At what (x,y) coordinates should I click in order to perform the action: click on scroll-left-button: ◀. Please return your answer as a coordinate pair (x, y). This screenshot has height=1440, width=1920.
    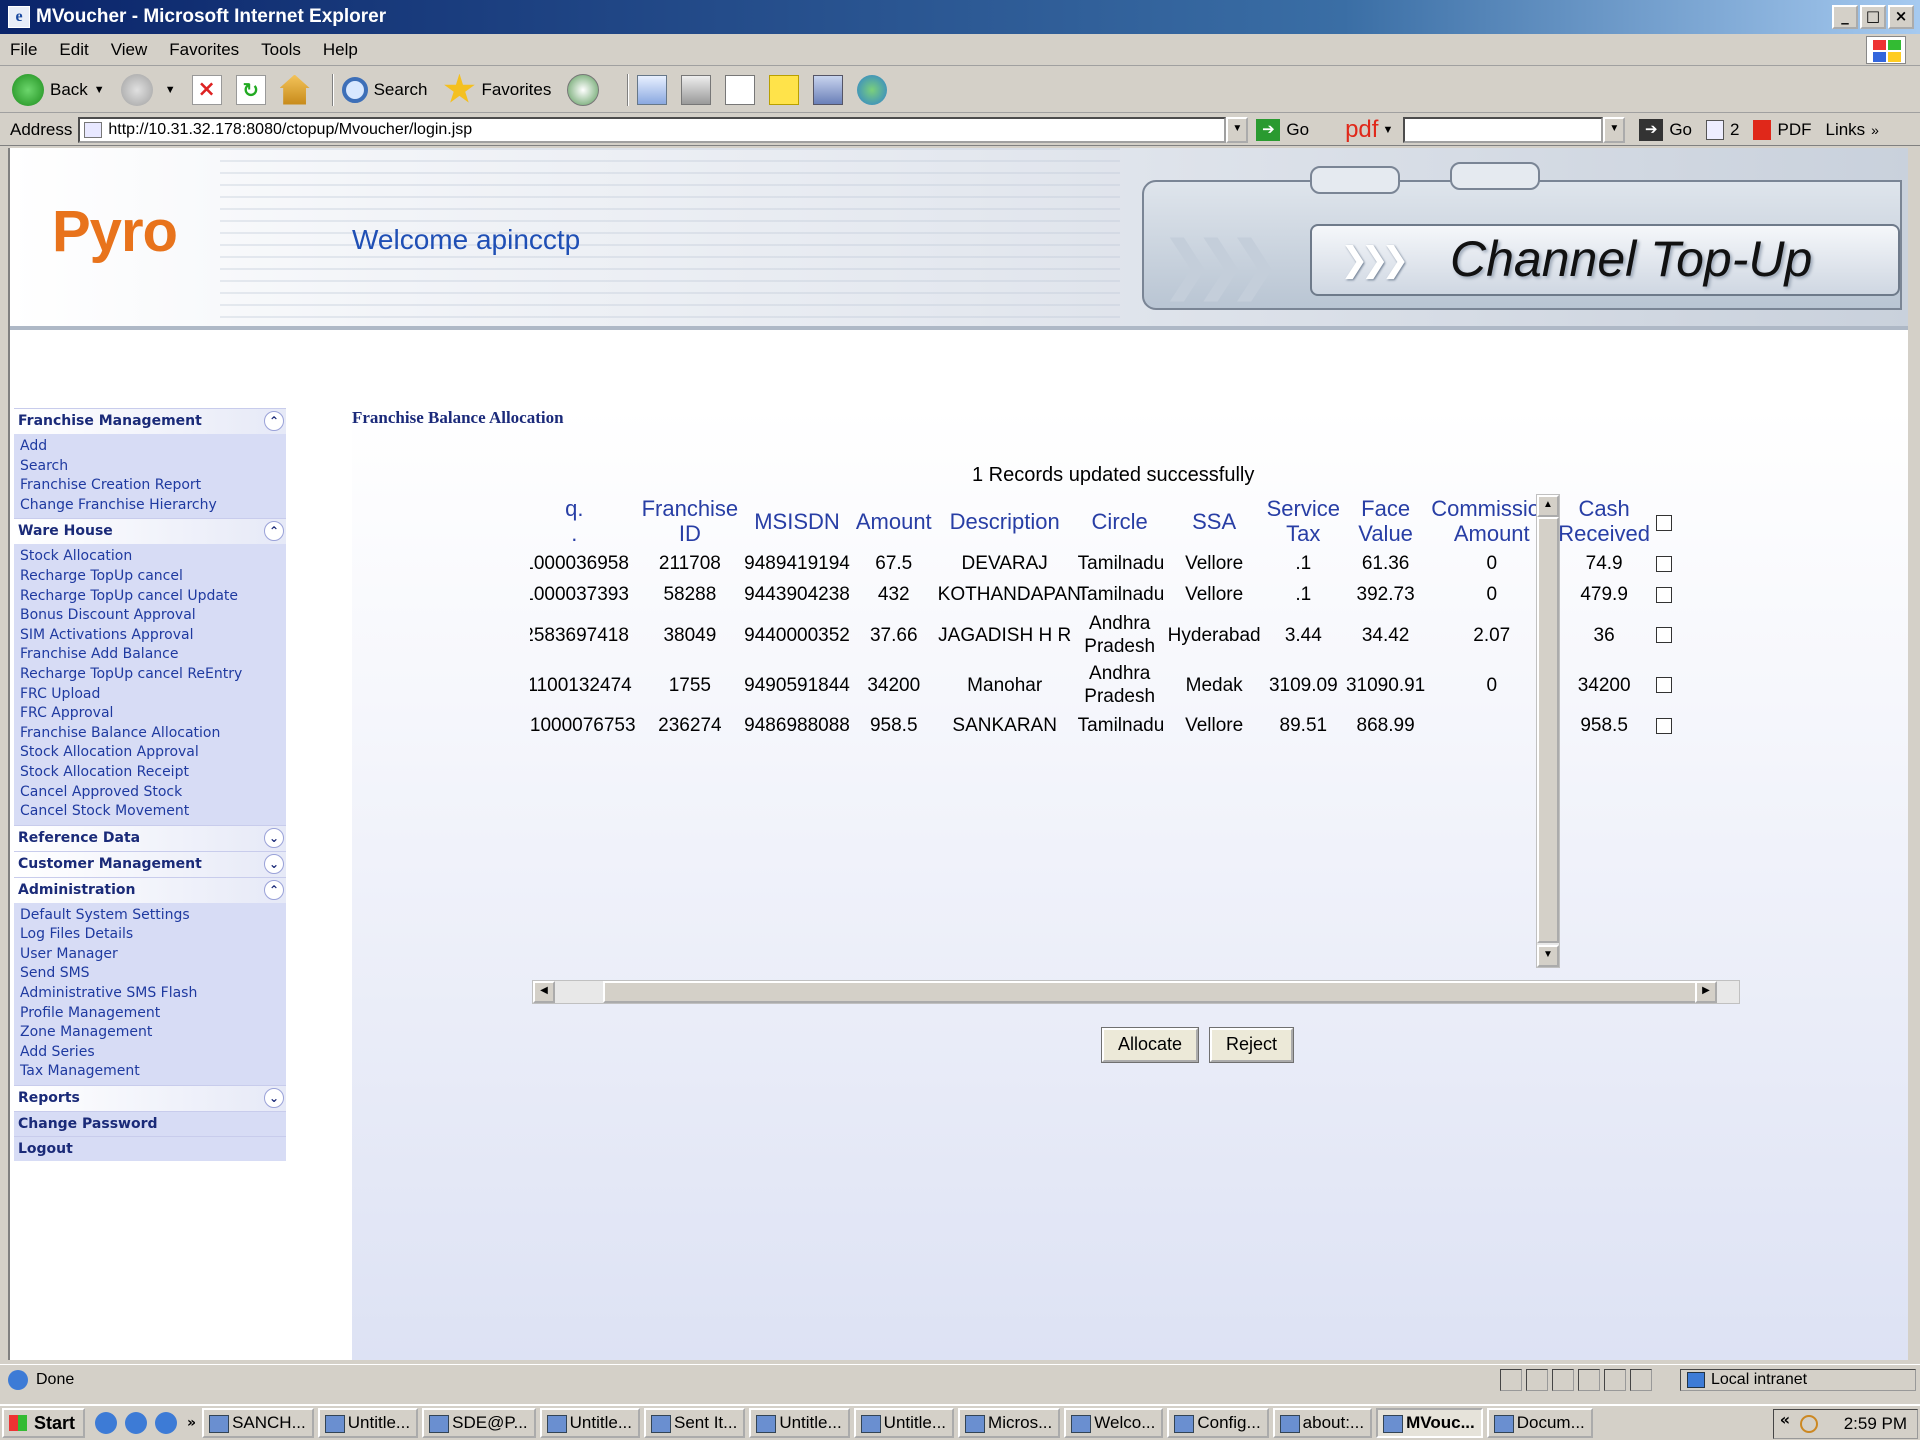
    Looking at the image, I should click on (544, 992).